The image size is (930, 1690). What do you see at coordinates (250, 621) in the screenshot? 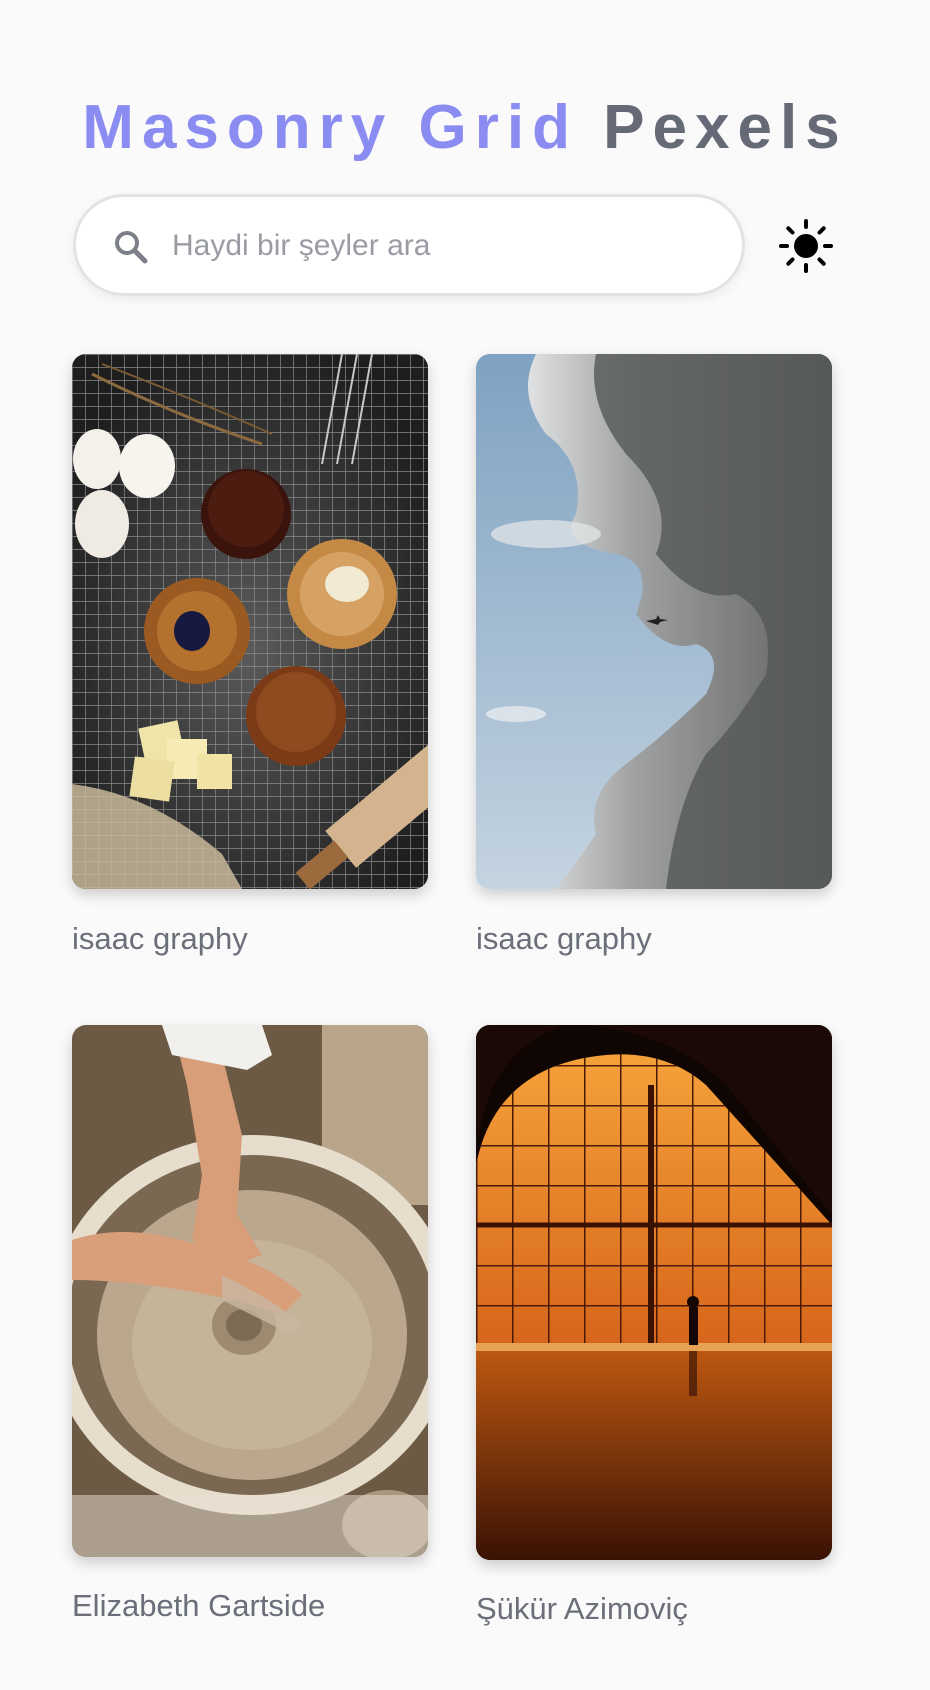
I see `photo-baking-still-life` at bounding box center [250, 621].